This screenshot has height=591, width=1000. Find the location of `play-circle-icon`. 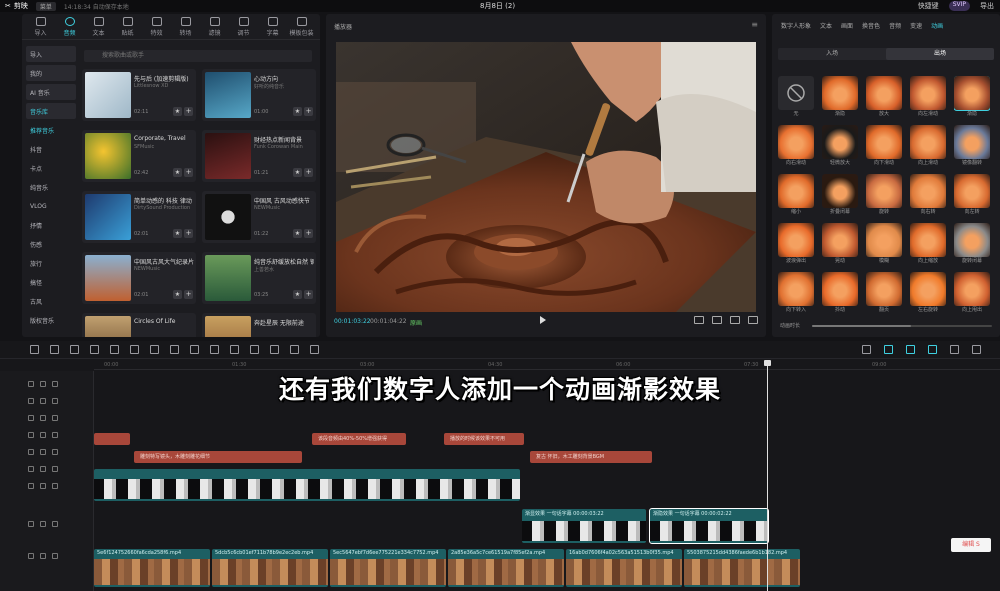

play-circle-icon is located at coordinates (214, 349).